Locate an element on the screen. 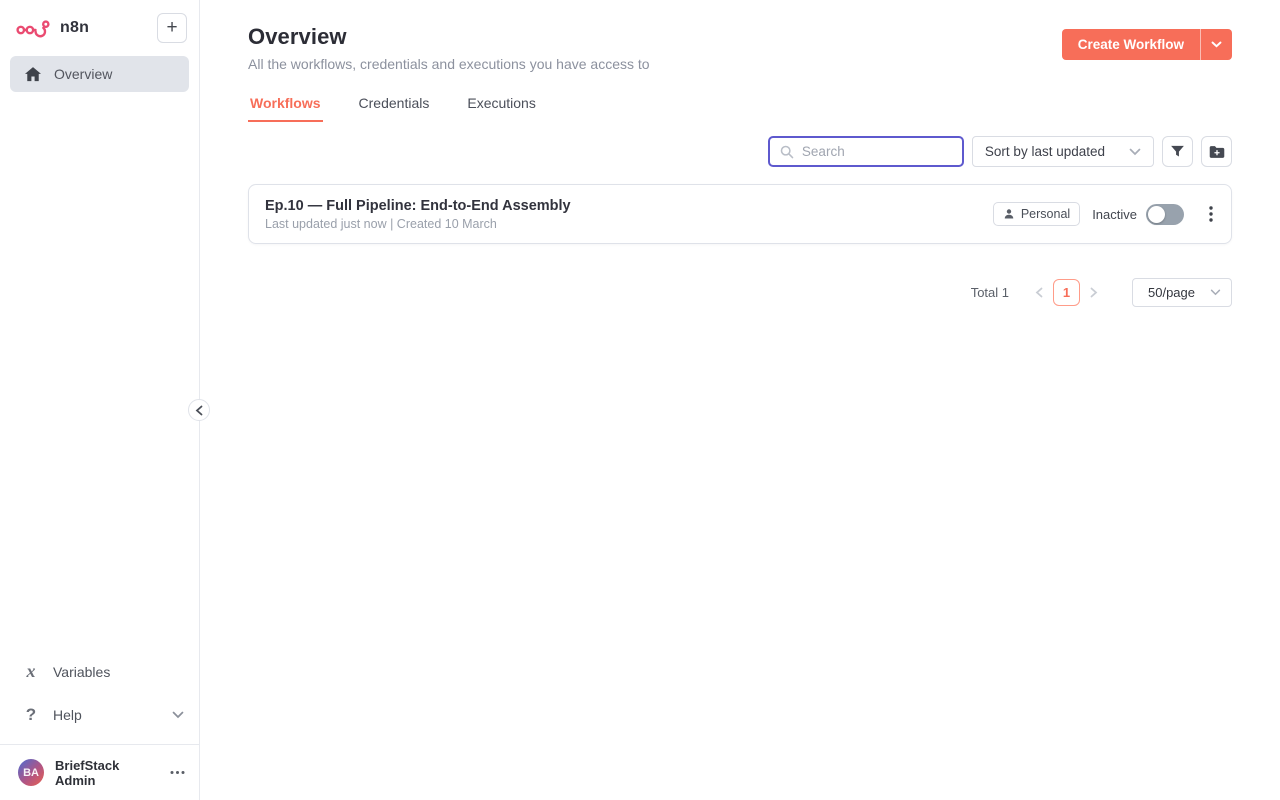  workflow-meta: Last updated just now | Created 10 March is located at coordinates (381, 223).